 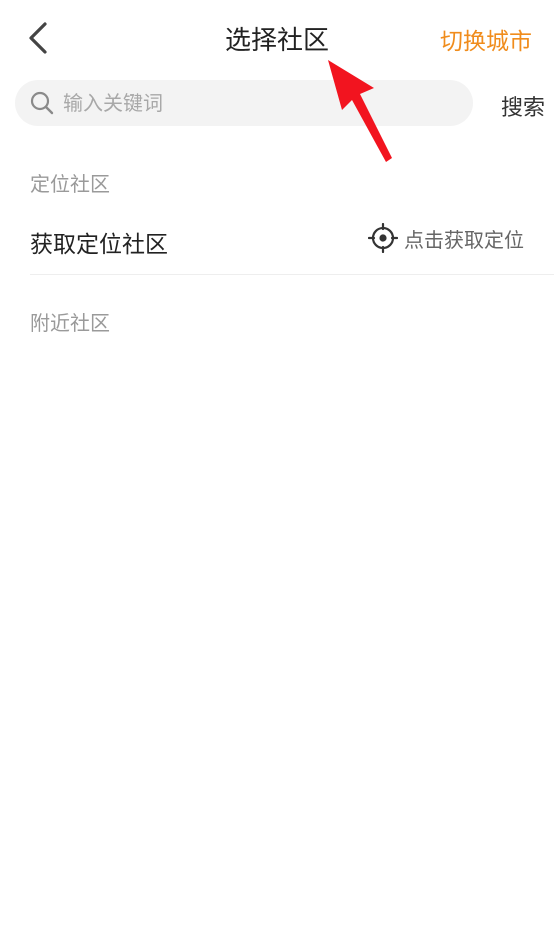 I want to click on locate-section-header: 定位社区, so click(x=70, y=184).